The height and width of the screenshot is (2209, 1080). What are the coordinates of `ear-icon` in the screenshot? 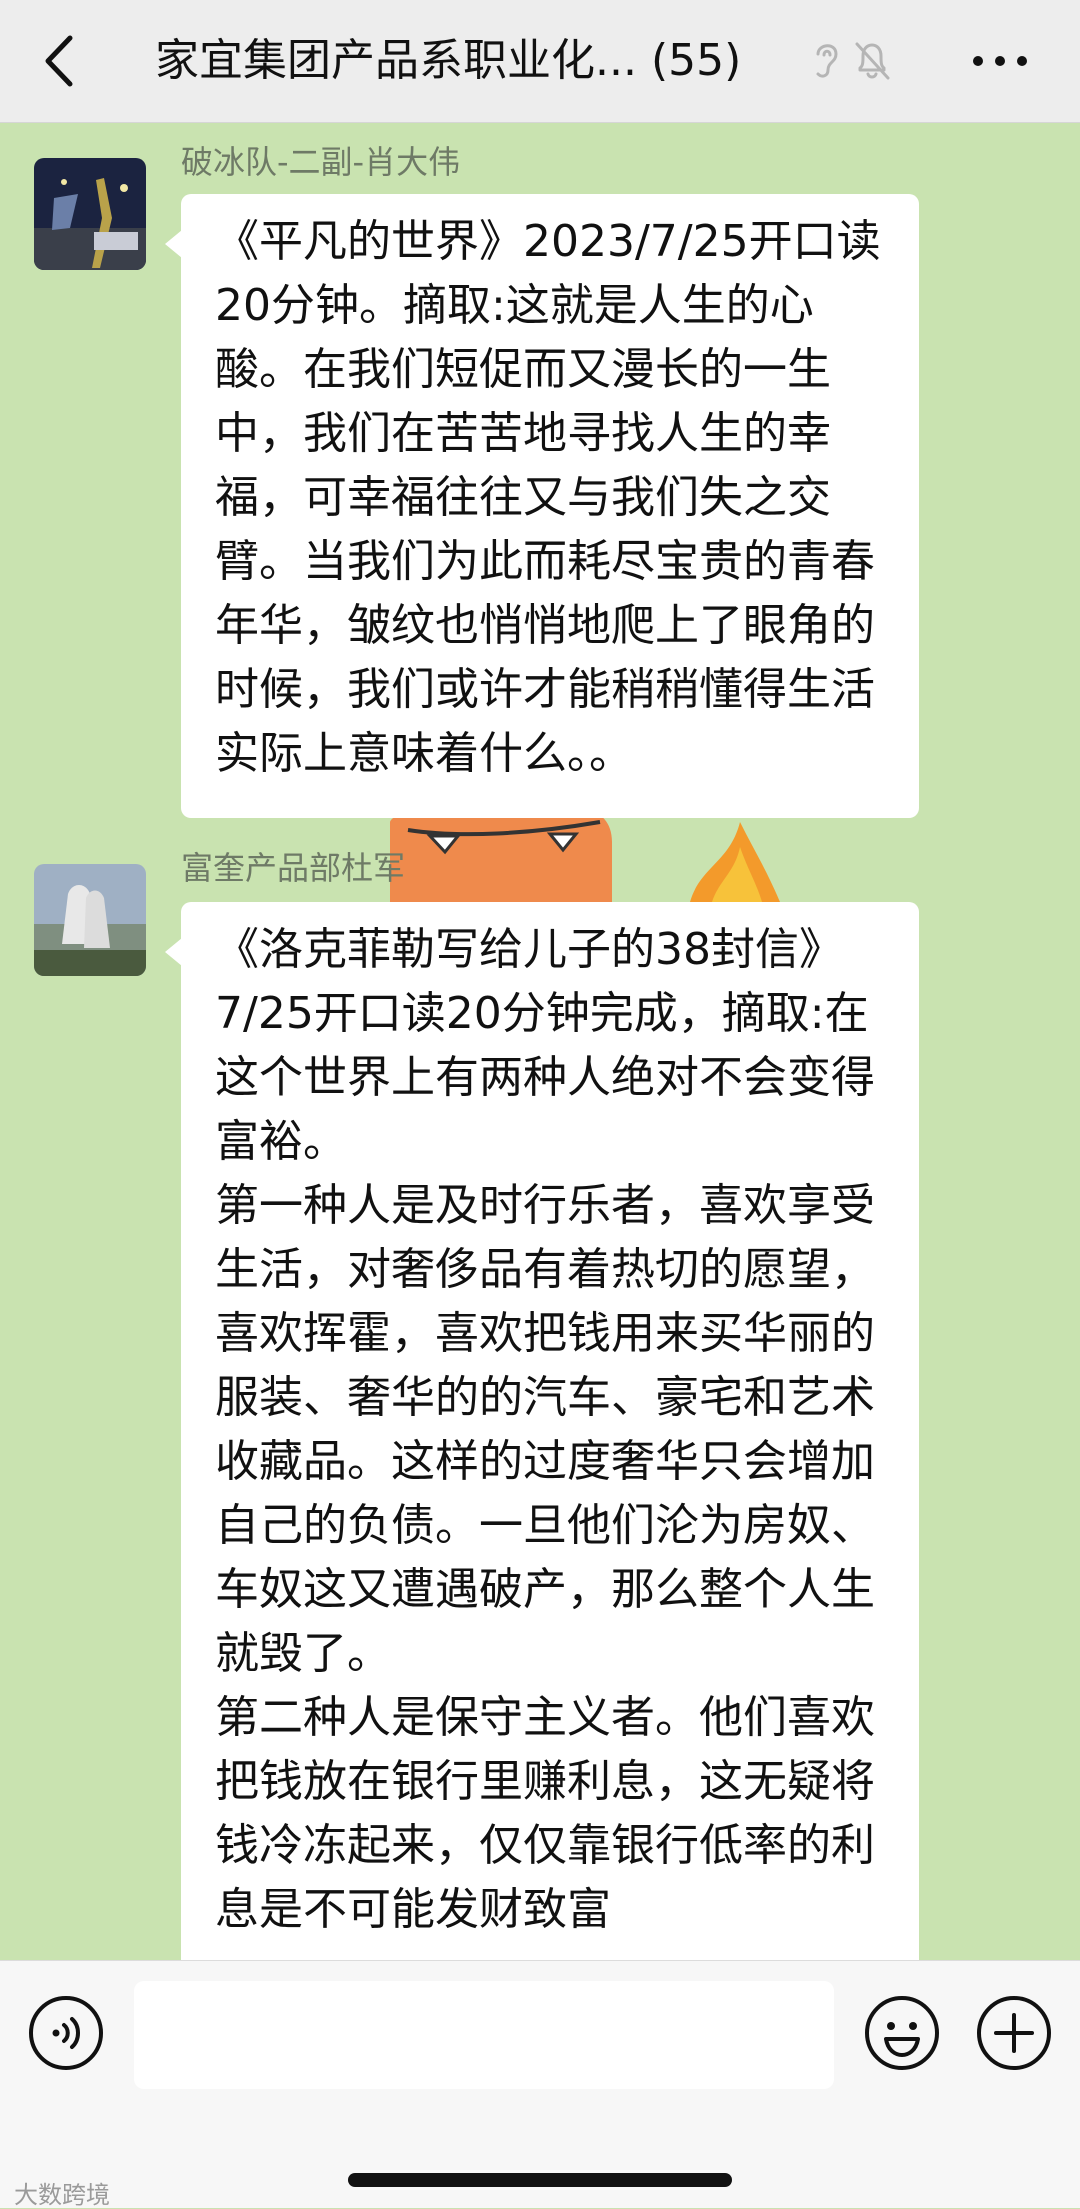 It's located at (827, 61).